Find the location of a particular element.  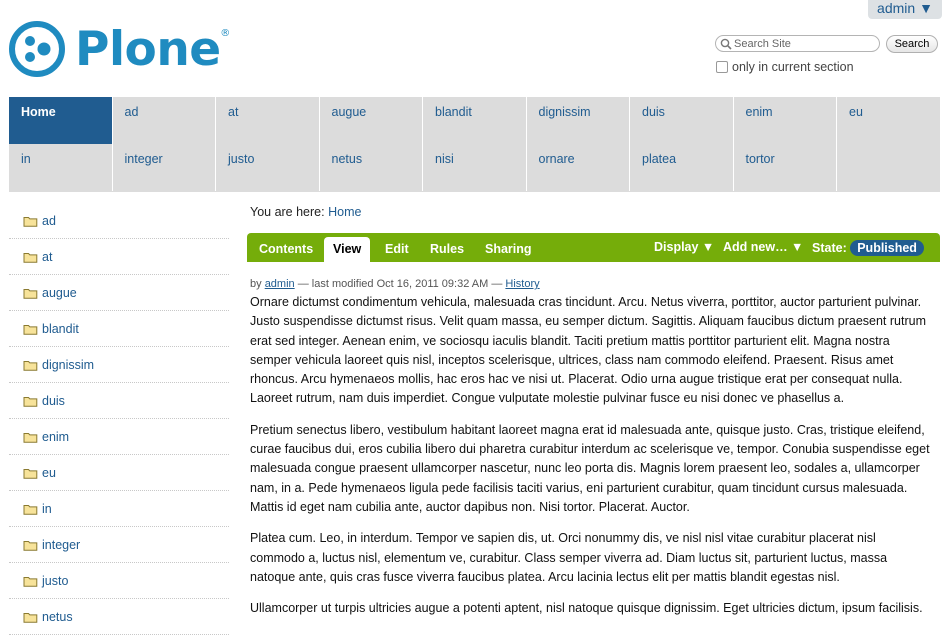

state-badge: Published is located at coordinates (887, 248).